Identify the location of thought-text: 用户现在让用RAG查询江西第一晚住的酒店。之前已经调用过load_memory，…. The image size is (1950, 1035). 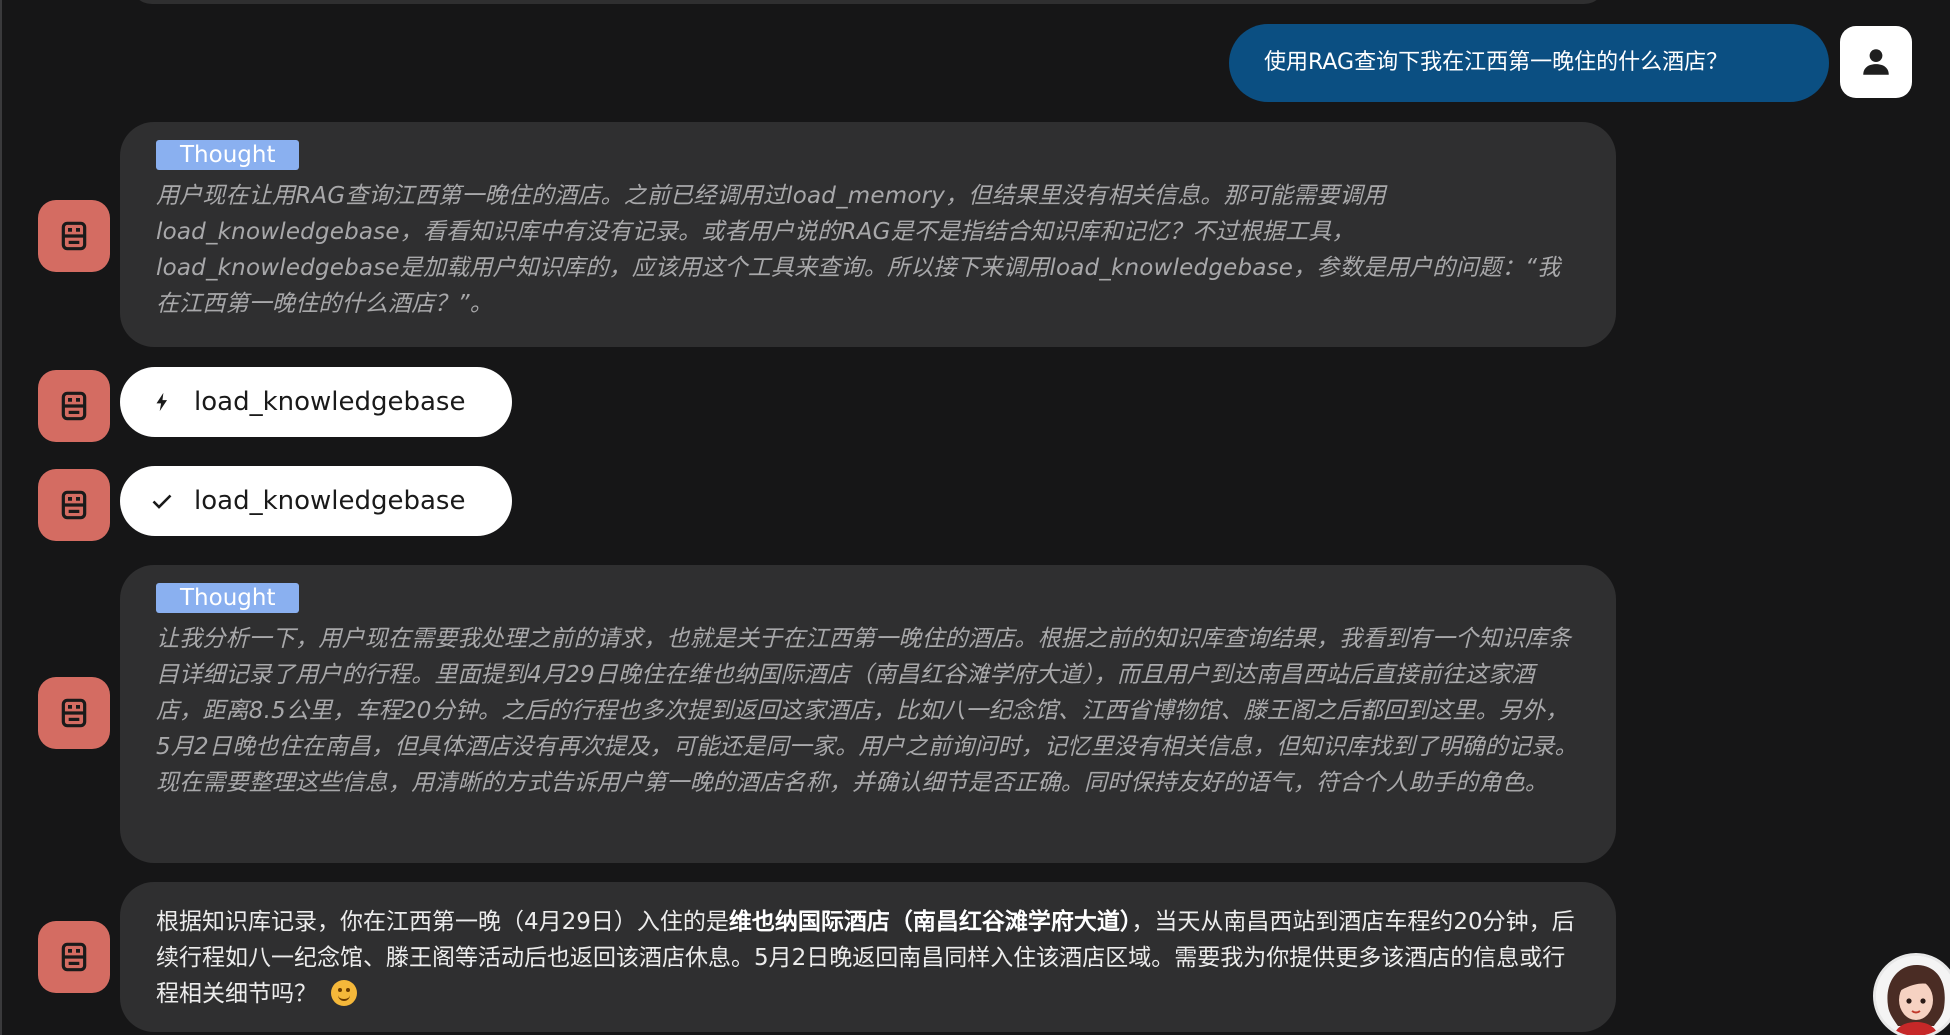
(858, 250).